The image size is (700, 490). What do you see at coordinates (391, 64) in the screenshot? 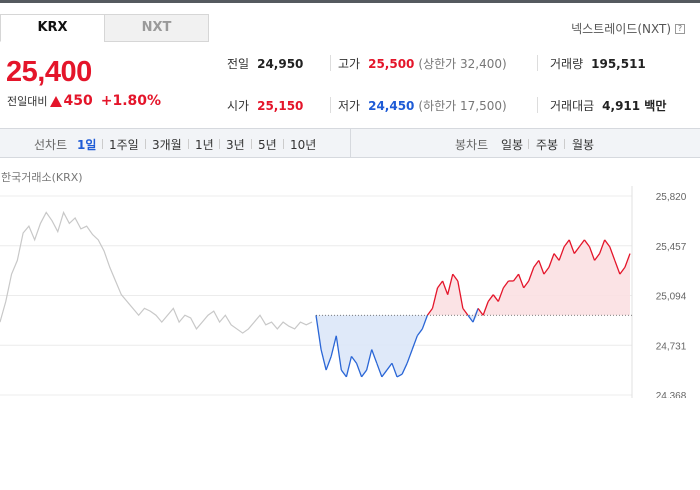
I see `stat-value: 25,500` at bounding box center [391, 64].